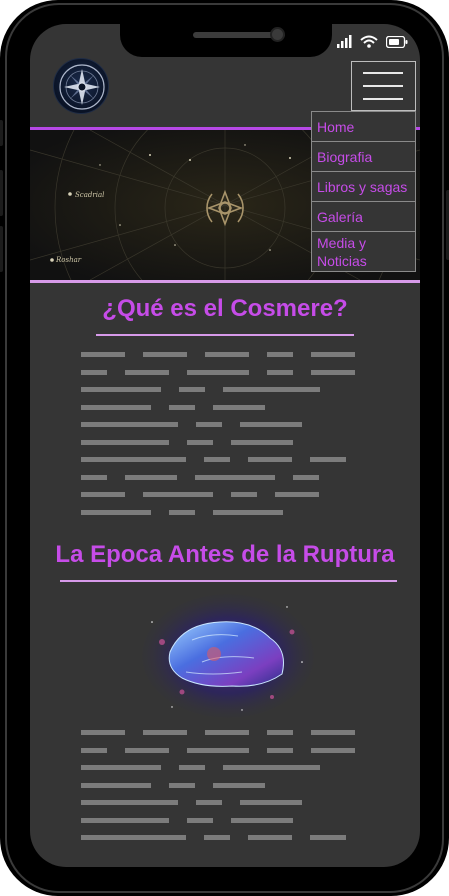 The image size is (449, 896). What do you see at coordinates (225, 308) in the screenshot?
I see `section-title: ¿Qué es el Cosmere?` at bounding box center [225, 308].